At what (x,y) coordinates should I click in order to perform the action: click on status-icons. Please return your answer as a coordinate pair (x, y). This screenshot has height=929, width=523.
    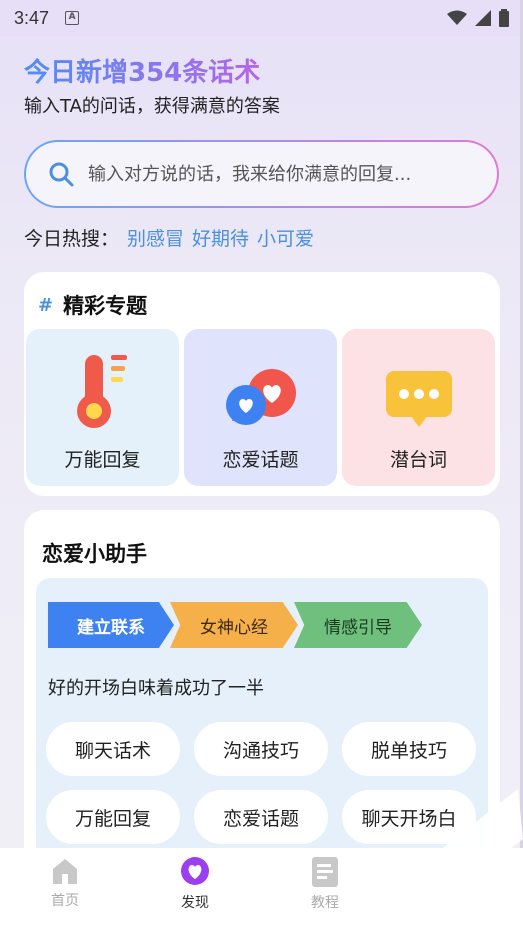
    Looking at the image, I should click on (478, 18).